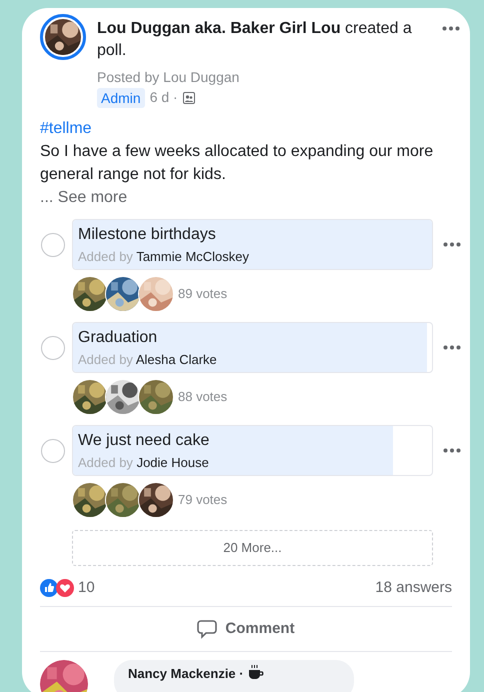 The width and height of the screenshot is (484, 692). I want to click on option-label: We just need cake, so click(144, 441).